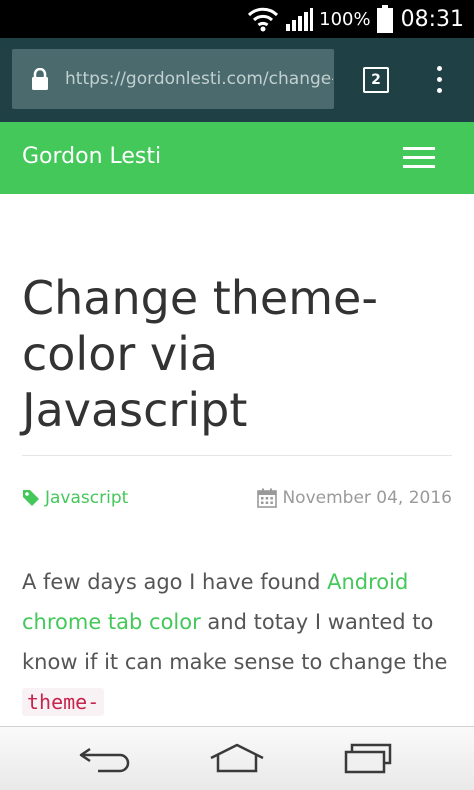  What do you see at coordinates (367, 498) in the screenshot?
I see `post-date-text: November 04, 2016` at bounding box center [367, 498].